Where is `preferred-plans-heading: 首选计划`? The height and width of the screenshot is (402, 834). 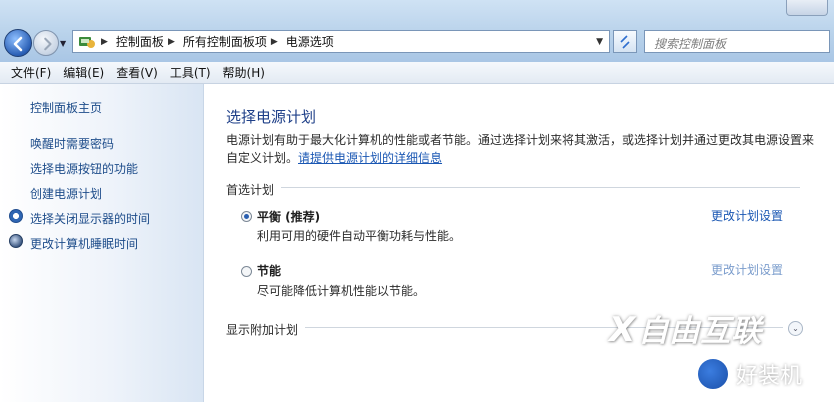 preferred-plans-heading: 首选计划 is located at coordinates (250, 190).